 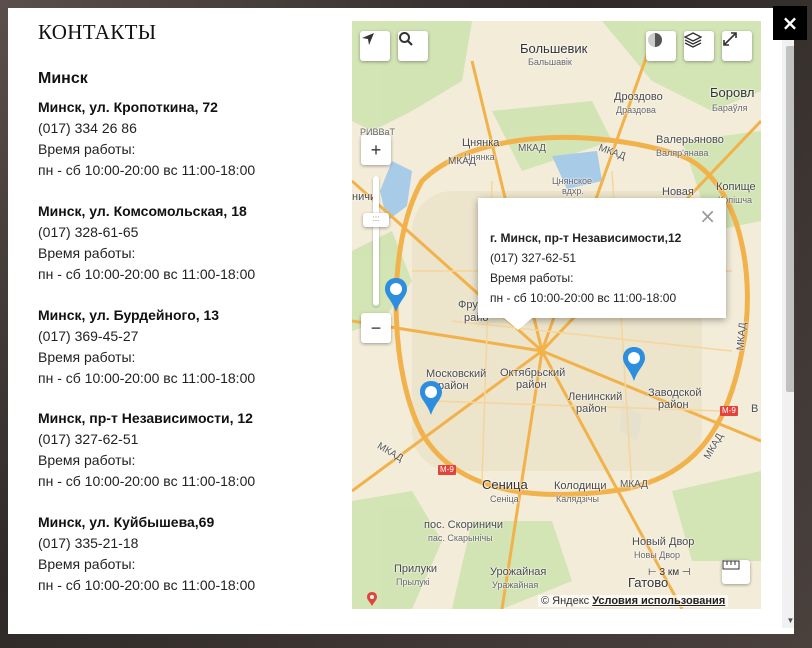 I want to click on store-address: Минск, ул. Кропоткина, 72, so click(x=128, y=107).